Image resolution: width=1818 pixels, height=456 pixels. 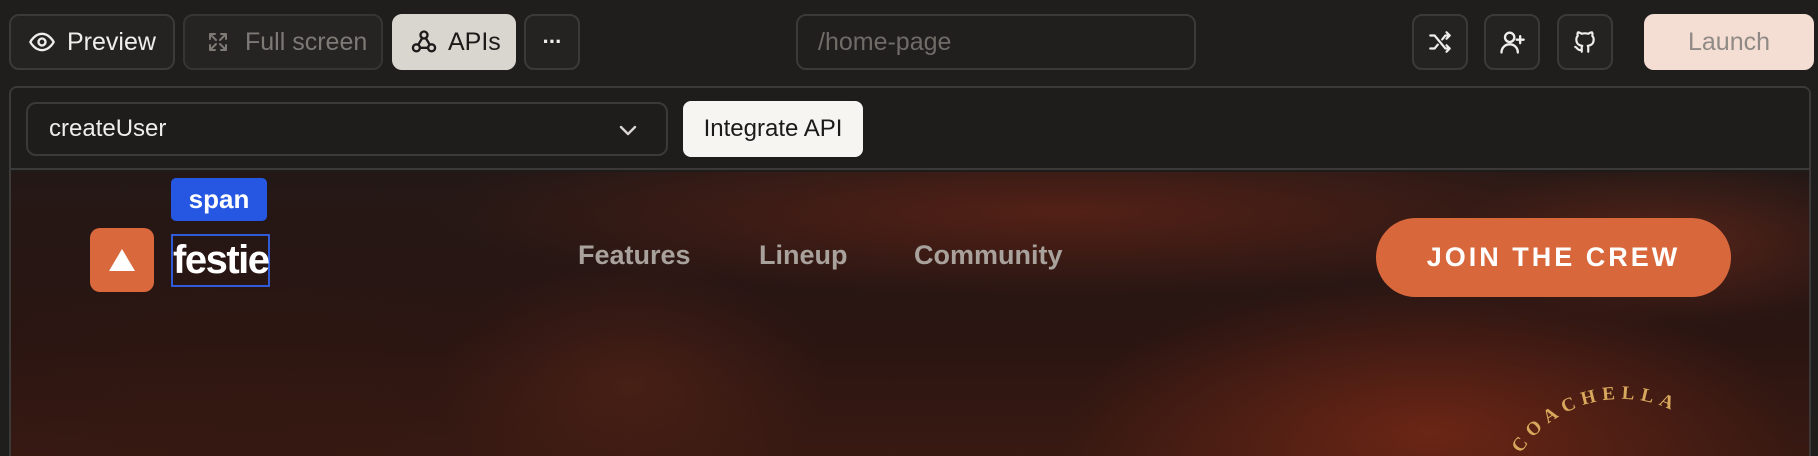 What do you see at coordinates (773, 129) in the screenshot?
I see `integrate-api-button: Integrate API` at bounding box center [773, 129].